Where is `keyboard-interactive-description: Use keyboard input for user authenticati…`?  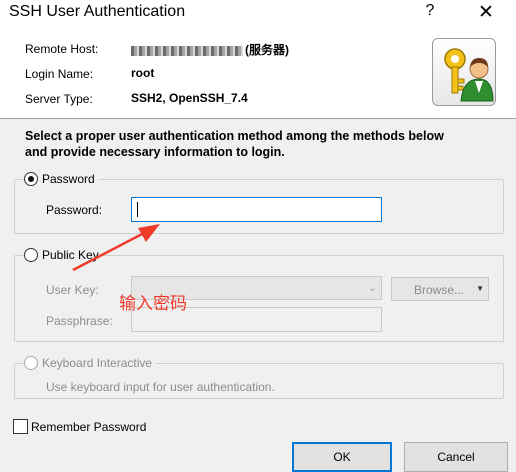 keyboard-interactive-description: Use keyboard input for user authenticati… is located at coordinates (160, 387).